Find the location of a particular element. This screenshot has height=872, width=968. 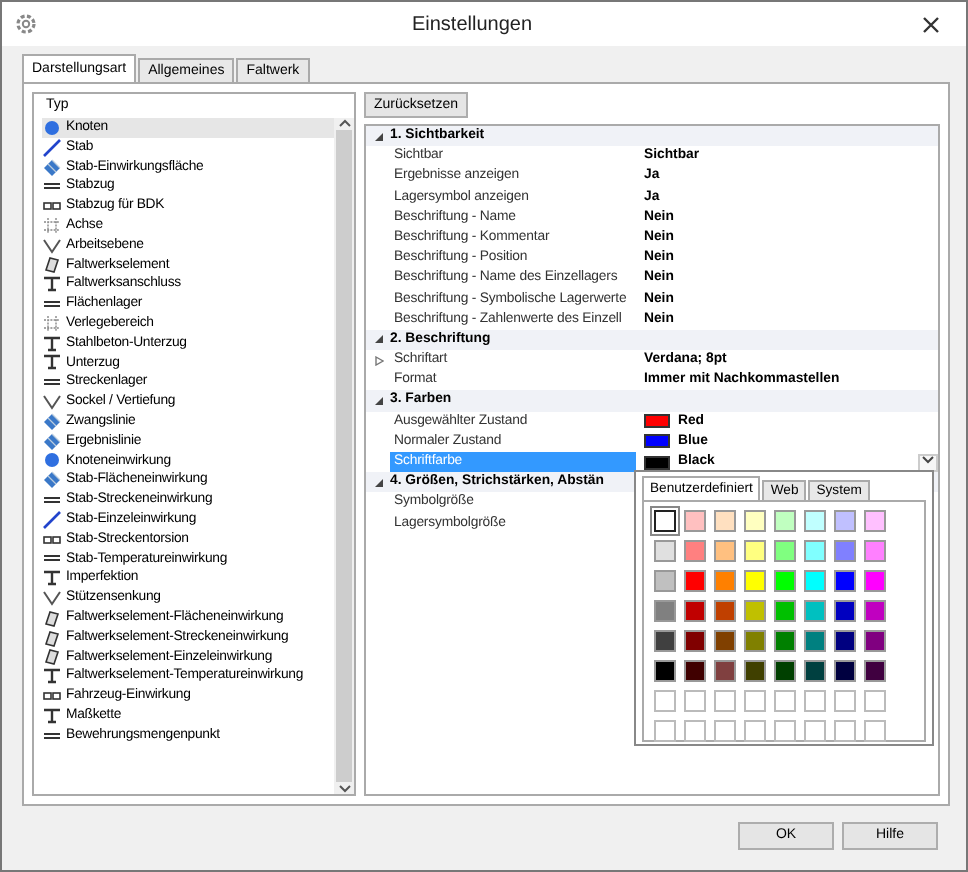

dropdown-button is located at coordinates (928, 462).